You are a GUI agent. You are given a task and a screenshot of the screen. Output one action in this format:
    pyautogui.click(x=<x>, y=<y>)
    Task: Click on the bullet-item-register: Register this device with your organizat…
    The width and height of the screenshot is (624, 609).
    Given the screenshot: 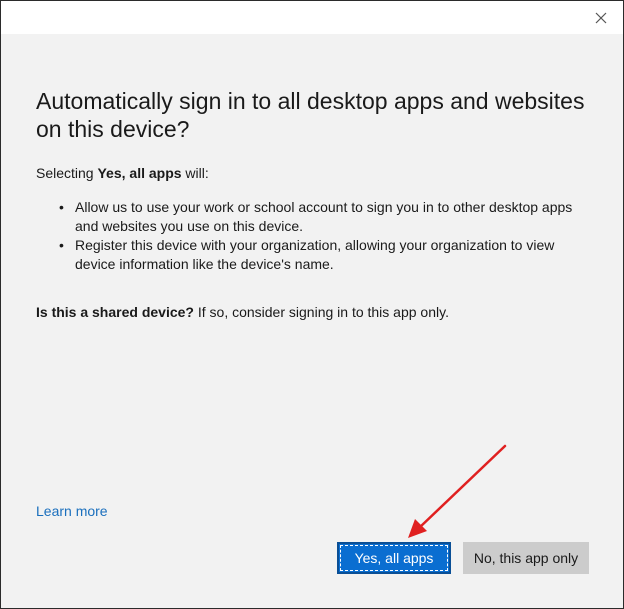 What is the action you would take?
    pyautogui.click(x=327, y=255)
    